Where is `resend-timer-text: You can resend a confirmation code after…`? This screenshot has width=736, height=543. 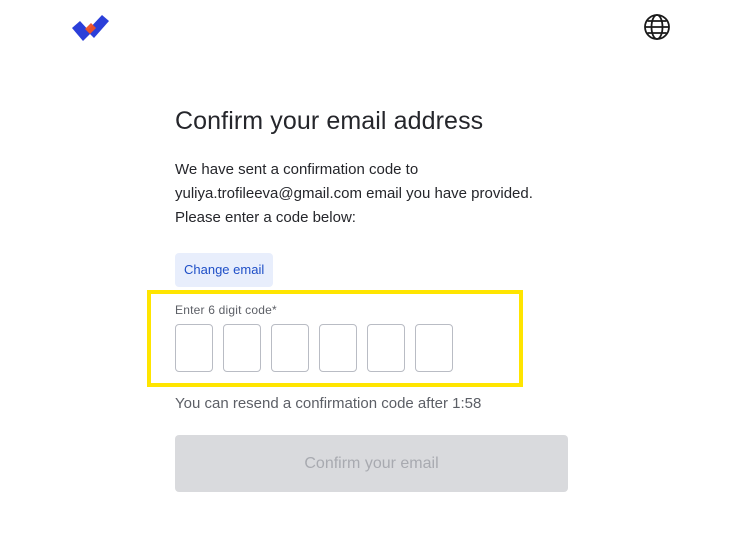
resend-timer-text: You can resend a confirmation code after… is located at coordinates (328, 403).